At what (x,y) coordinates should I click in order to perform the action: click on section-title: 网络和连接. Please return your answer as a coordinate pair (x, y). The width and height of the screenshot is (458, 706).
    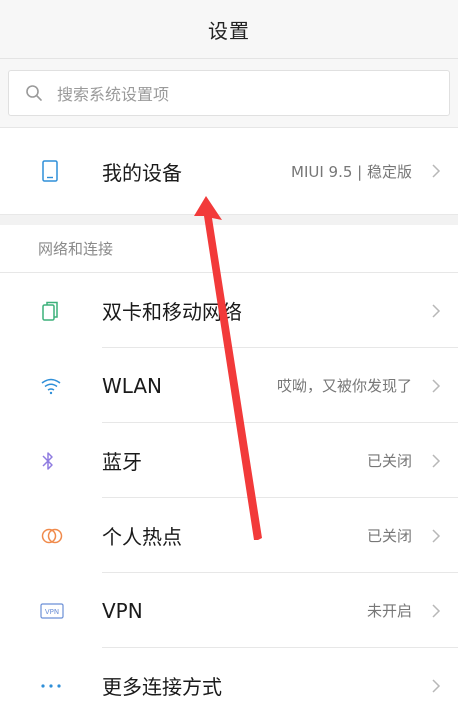
    Looking at the image, I should click on (76, 249).